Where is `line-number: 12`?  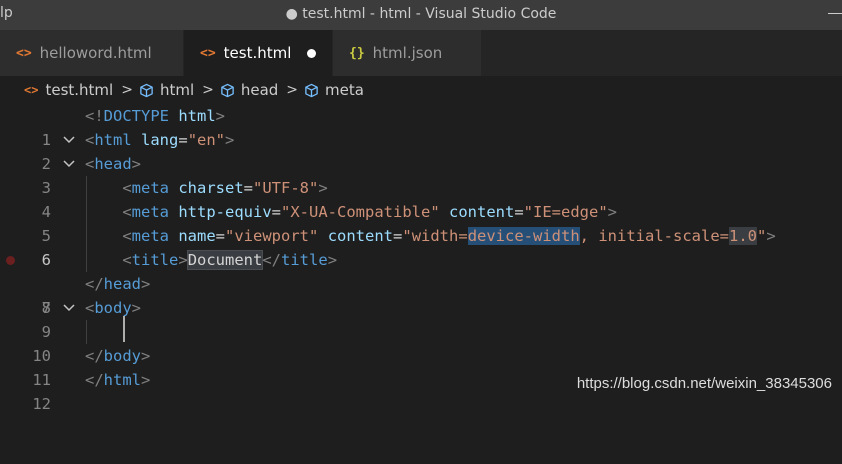 line-number: 12 is located at coordinates (41, 404).